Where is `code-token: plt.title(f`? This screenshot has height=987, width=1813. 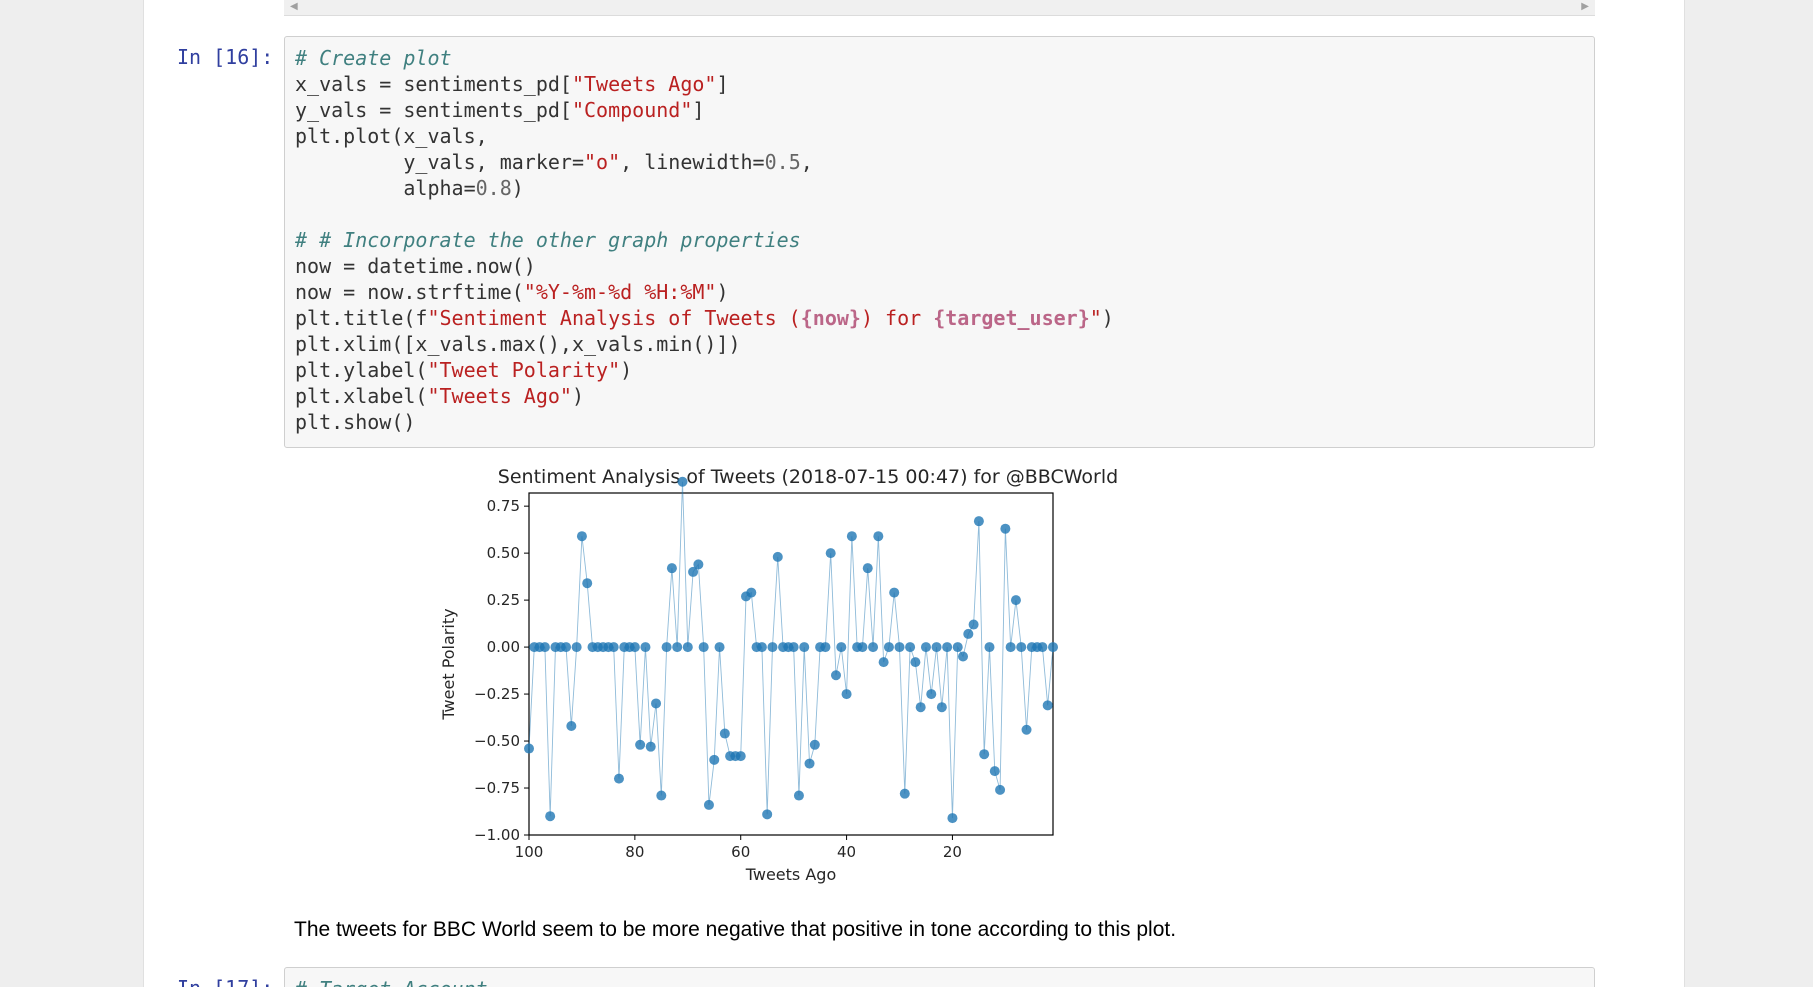 code-token: plt.title(f is located at coordinates (361, 318).